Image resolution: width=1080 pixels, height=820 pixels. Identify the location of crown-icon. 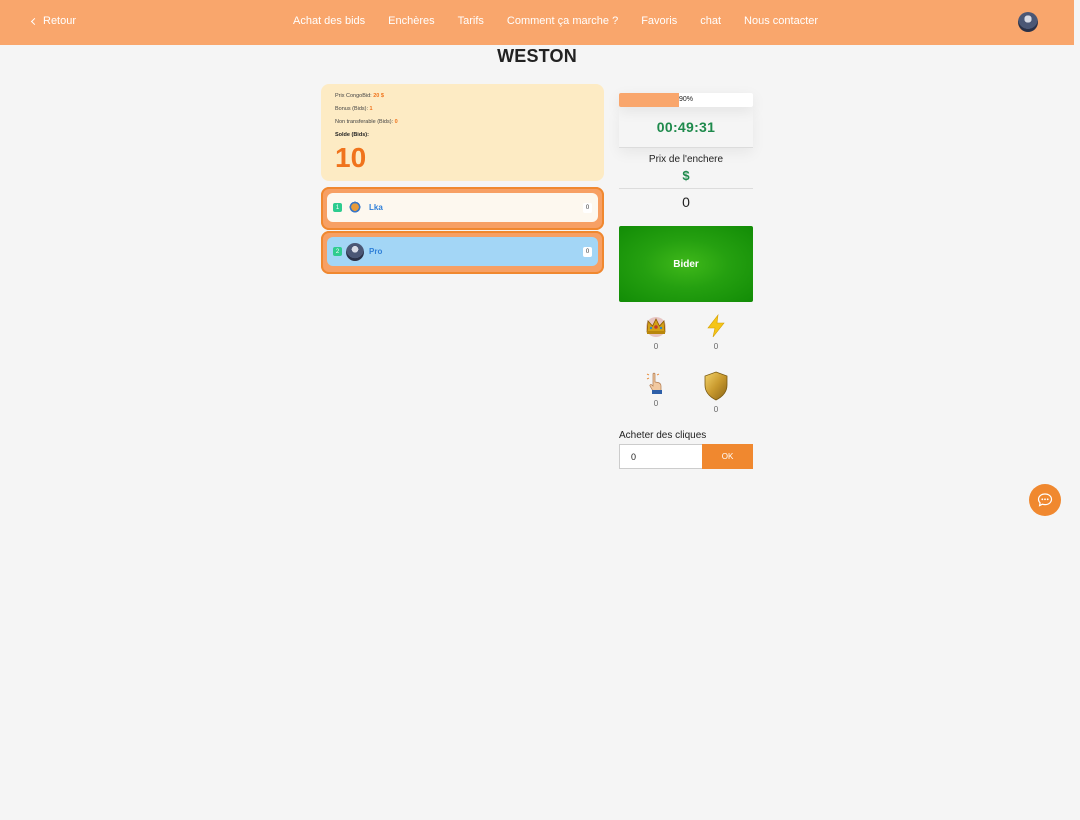
(656, 327).